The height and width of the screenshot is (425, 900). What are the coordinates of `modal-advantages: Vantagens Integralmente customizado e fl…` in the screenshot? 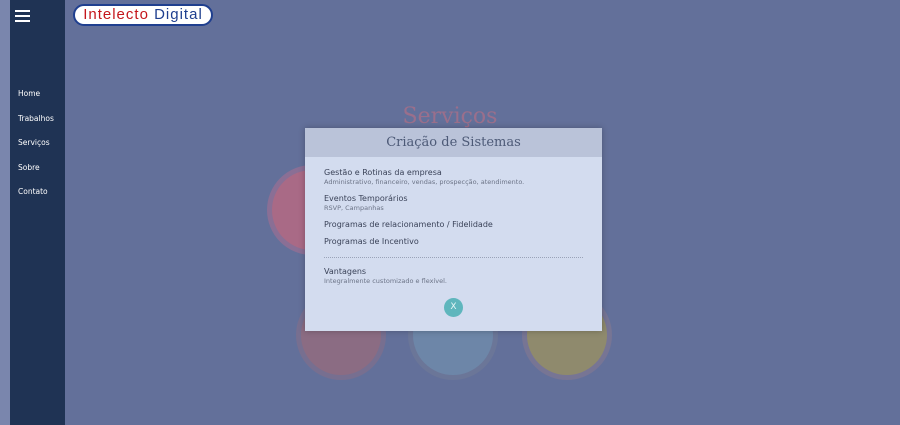 It's located at (453, 276).